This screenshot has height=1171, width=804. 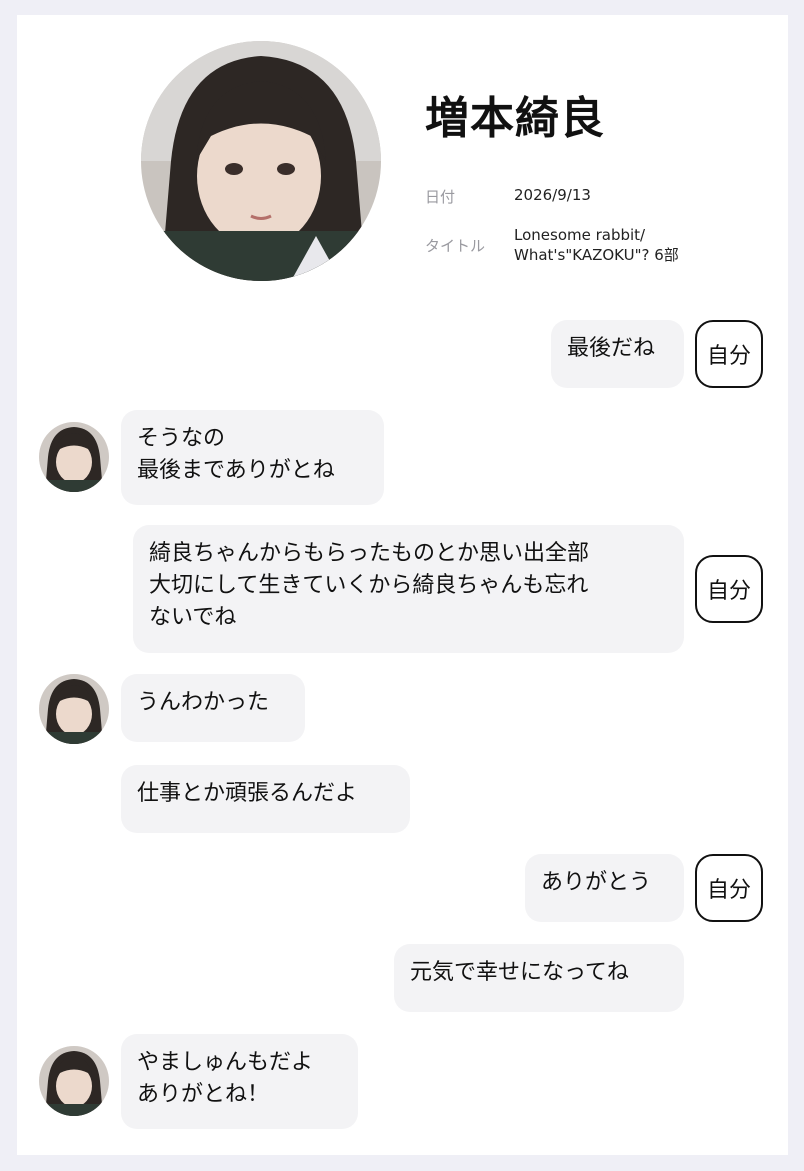 I want to click on title-label: タイトル, so click(x=455, y=246).